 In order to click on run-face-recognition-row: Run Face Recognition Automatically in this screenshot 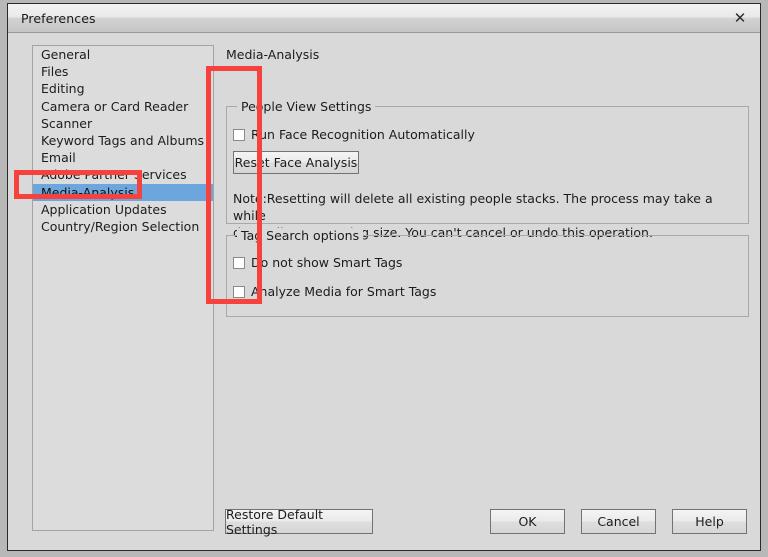, I will do `click(354, 134)`.